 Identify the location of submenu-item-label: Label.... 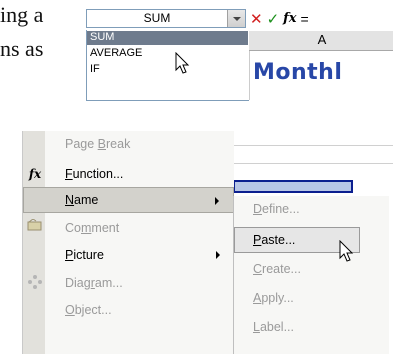
(274, 327).